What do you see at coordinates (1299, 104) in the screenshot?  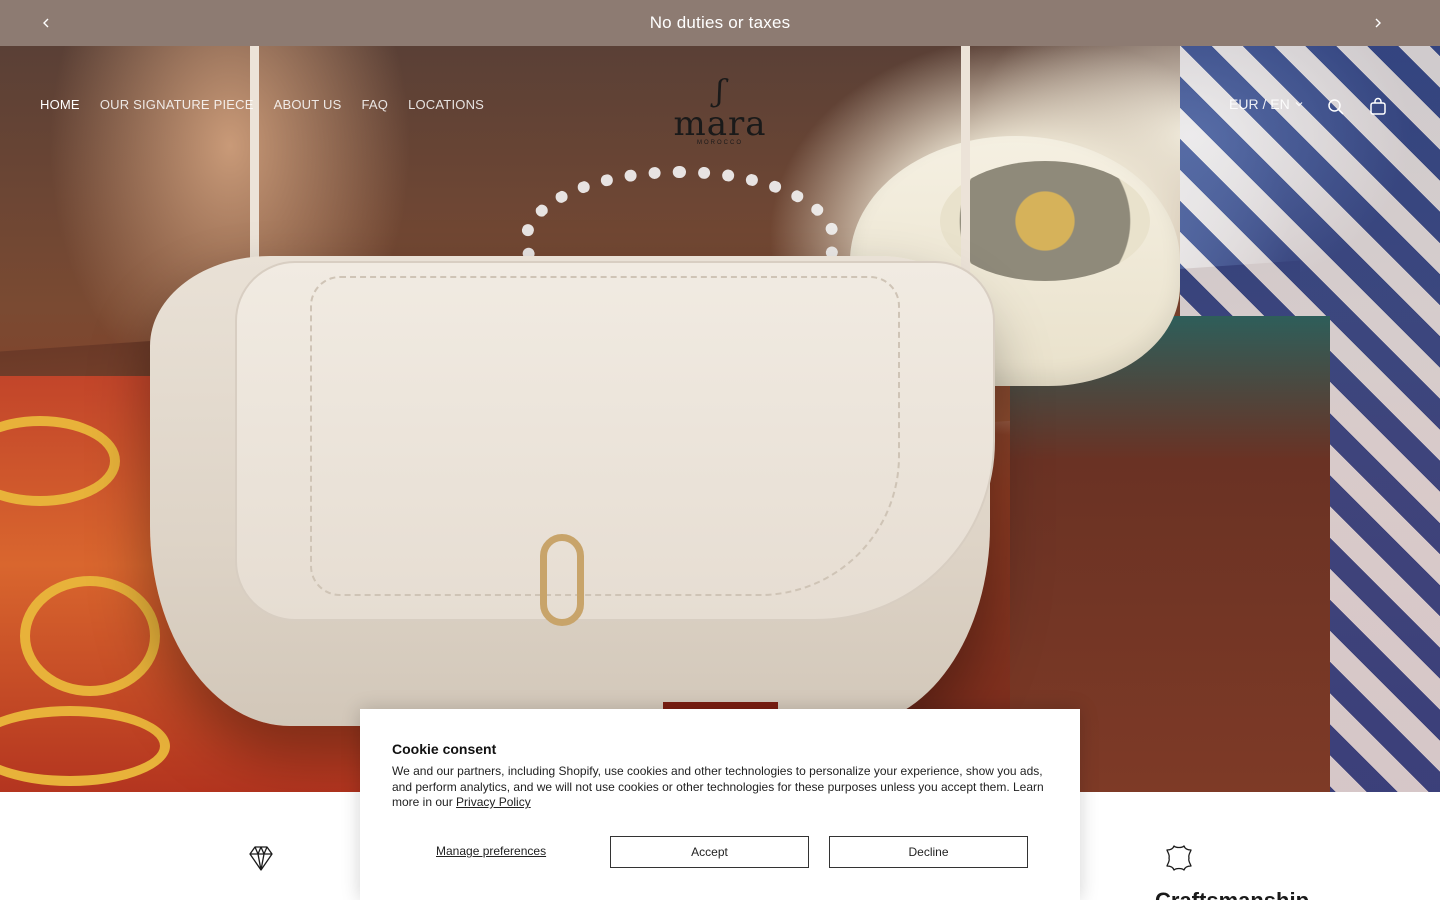 I see `chevron-down-icon` at bounding box center [1299, 104].